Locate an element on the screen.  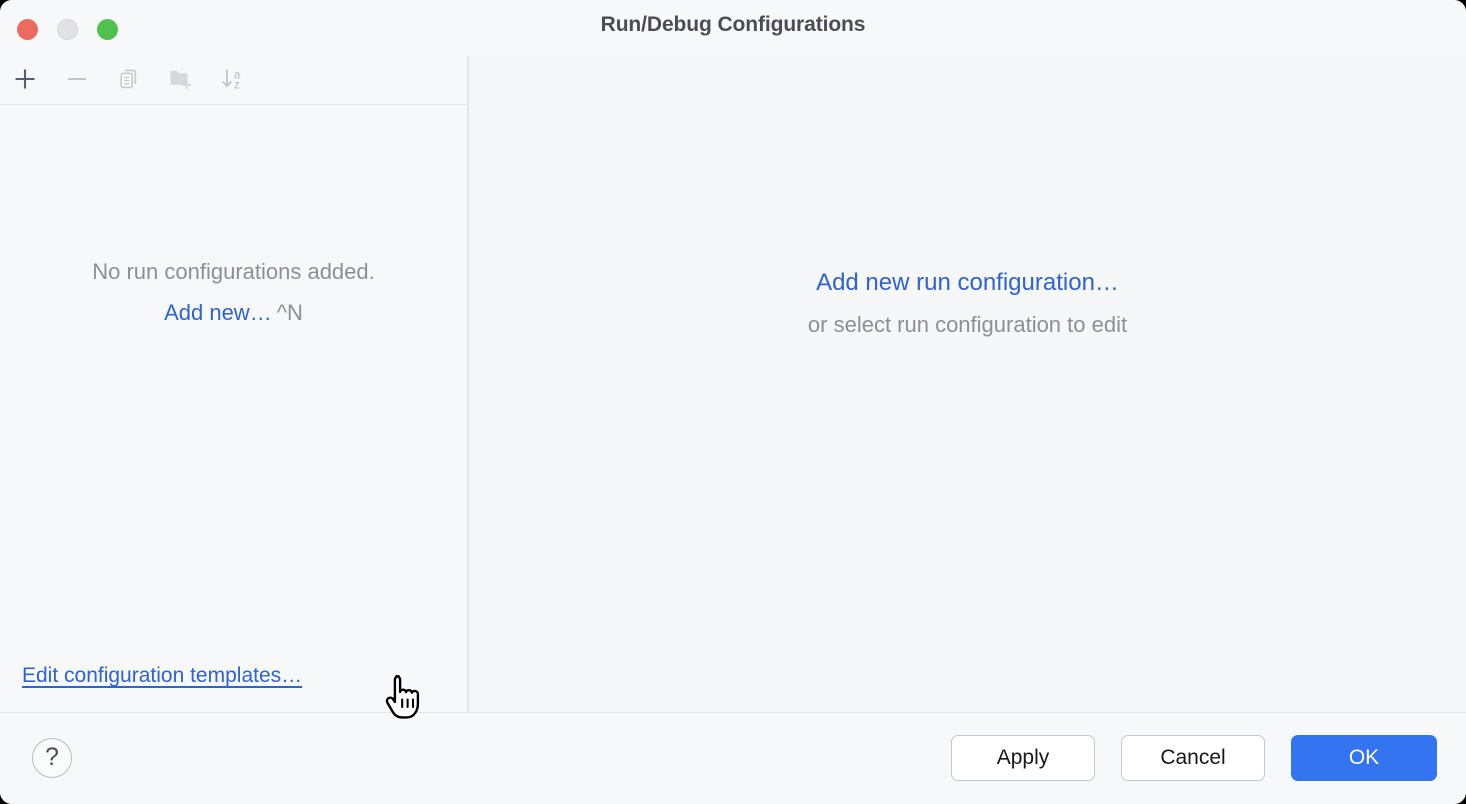
empty-state-action: Add new… ^N is located at coordinates (233, 313).